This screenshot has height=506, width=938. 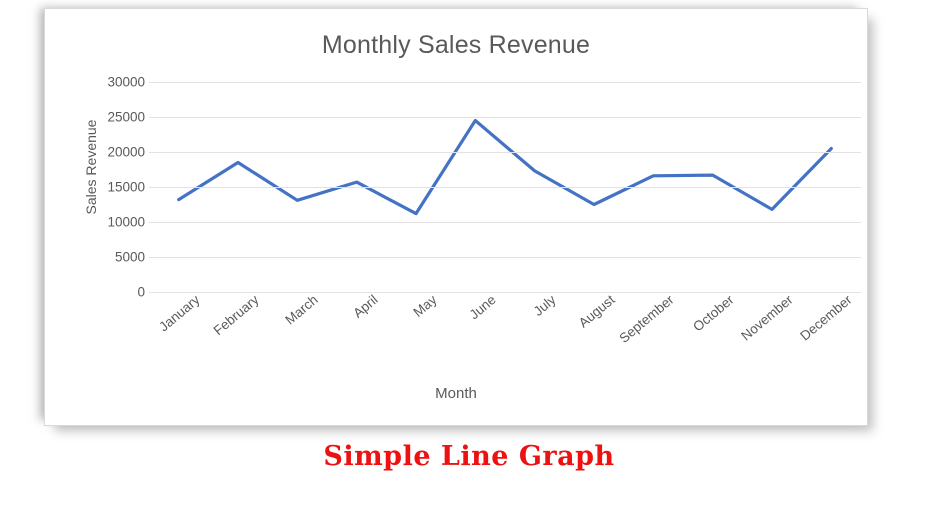 What do you see at coordinates (126, 117) in the screenshot?
I see `y-axis-tick-label: 25000` at bounding box center [126, 117].